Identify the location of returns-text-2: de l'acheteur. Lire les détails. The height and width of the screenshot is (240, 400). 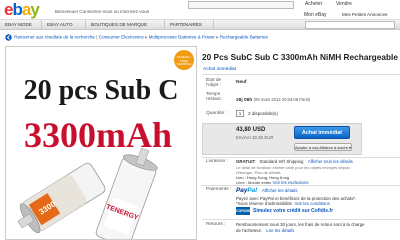
(265, 230).